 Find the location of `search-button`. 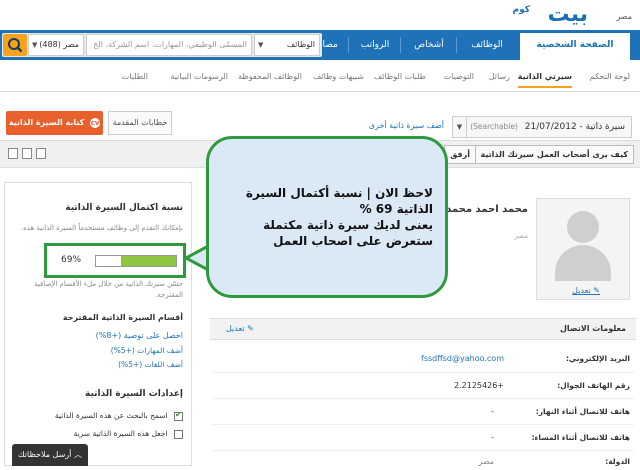

search-button is located at coordinates (15, 45).